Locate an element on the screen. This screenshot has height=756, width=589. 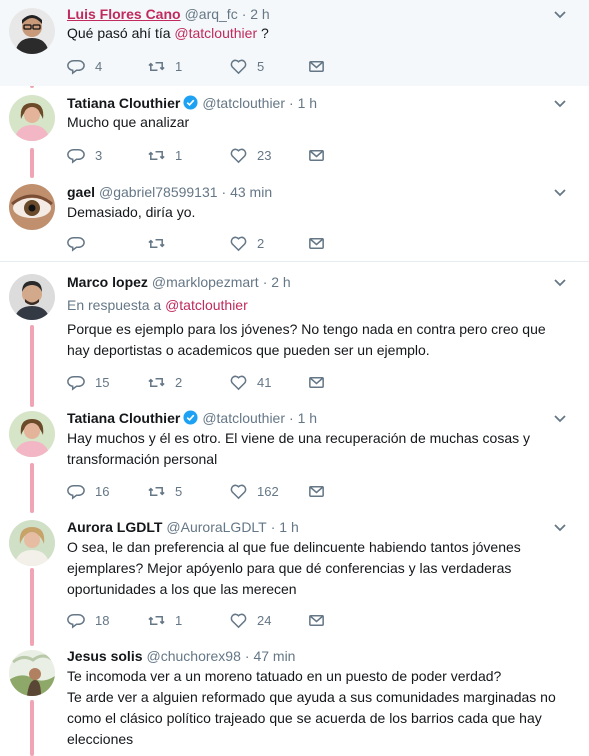
tweet-header: gael @gabriel78599131 · 43 min is located at coordinates (169, 192).